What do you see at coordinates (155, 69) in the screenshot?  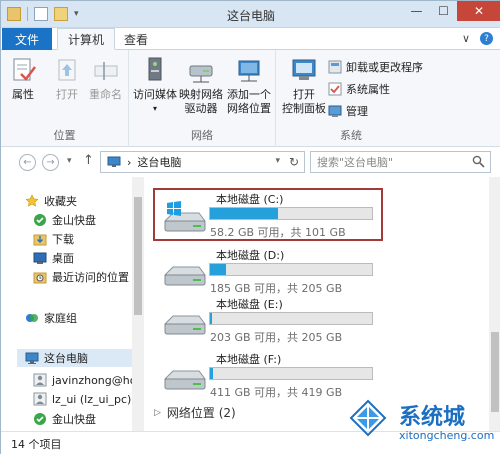 I see `media-server-icon` at bounding box center [155, 69].